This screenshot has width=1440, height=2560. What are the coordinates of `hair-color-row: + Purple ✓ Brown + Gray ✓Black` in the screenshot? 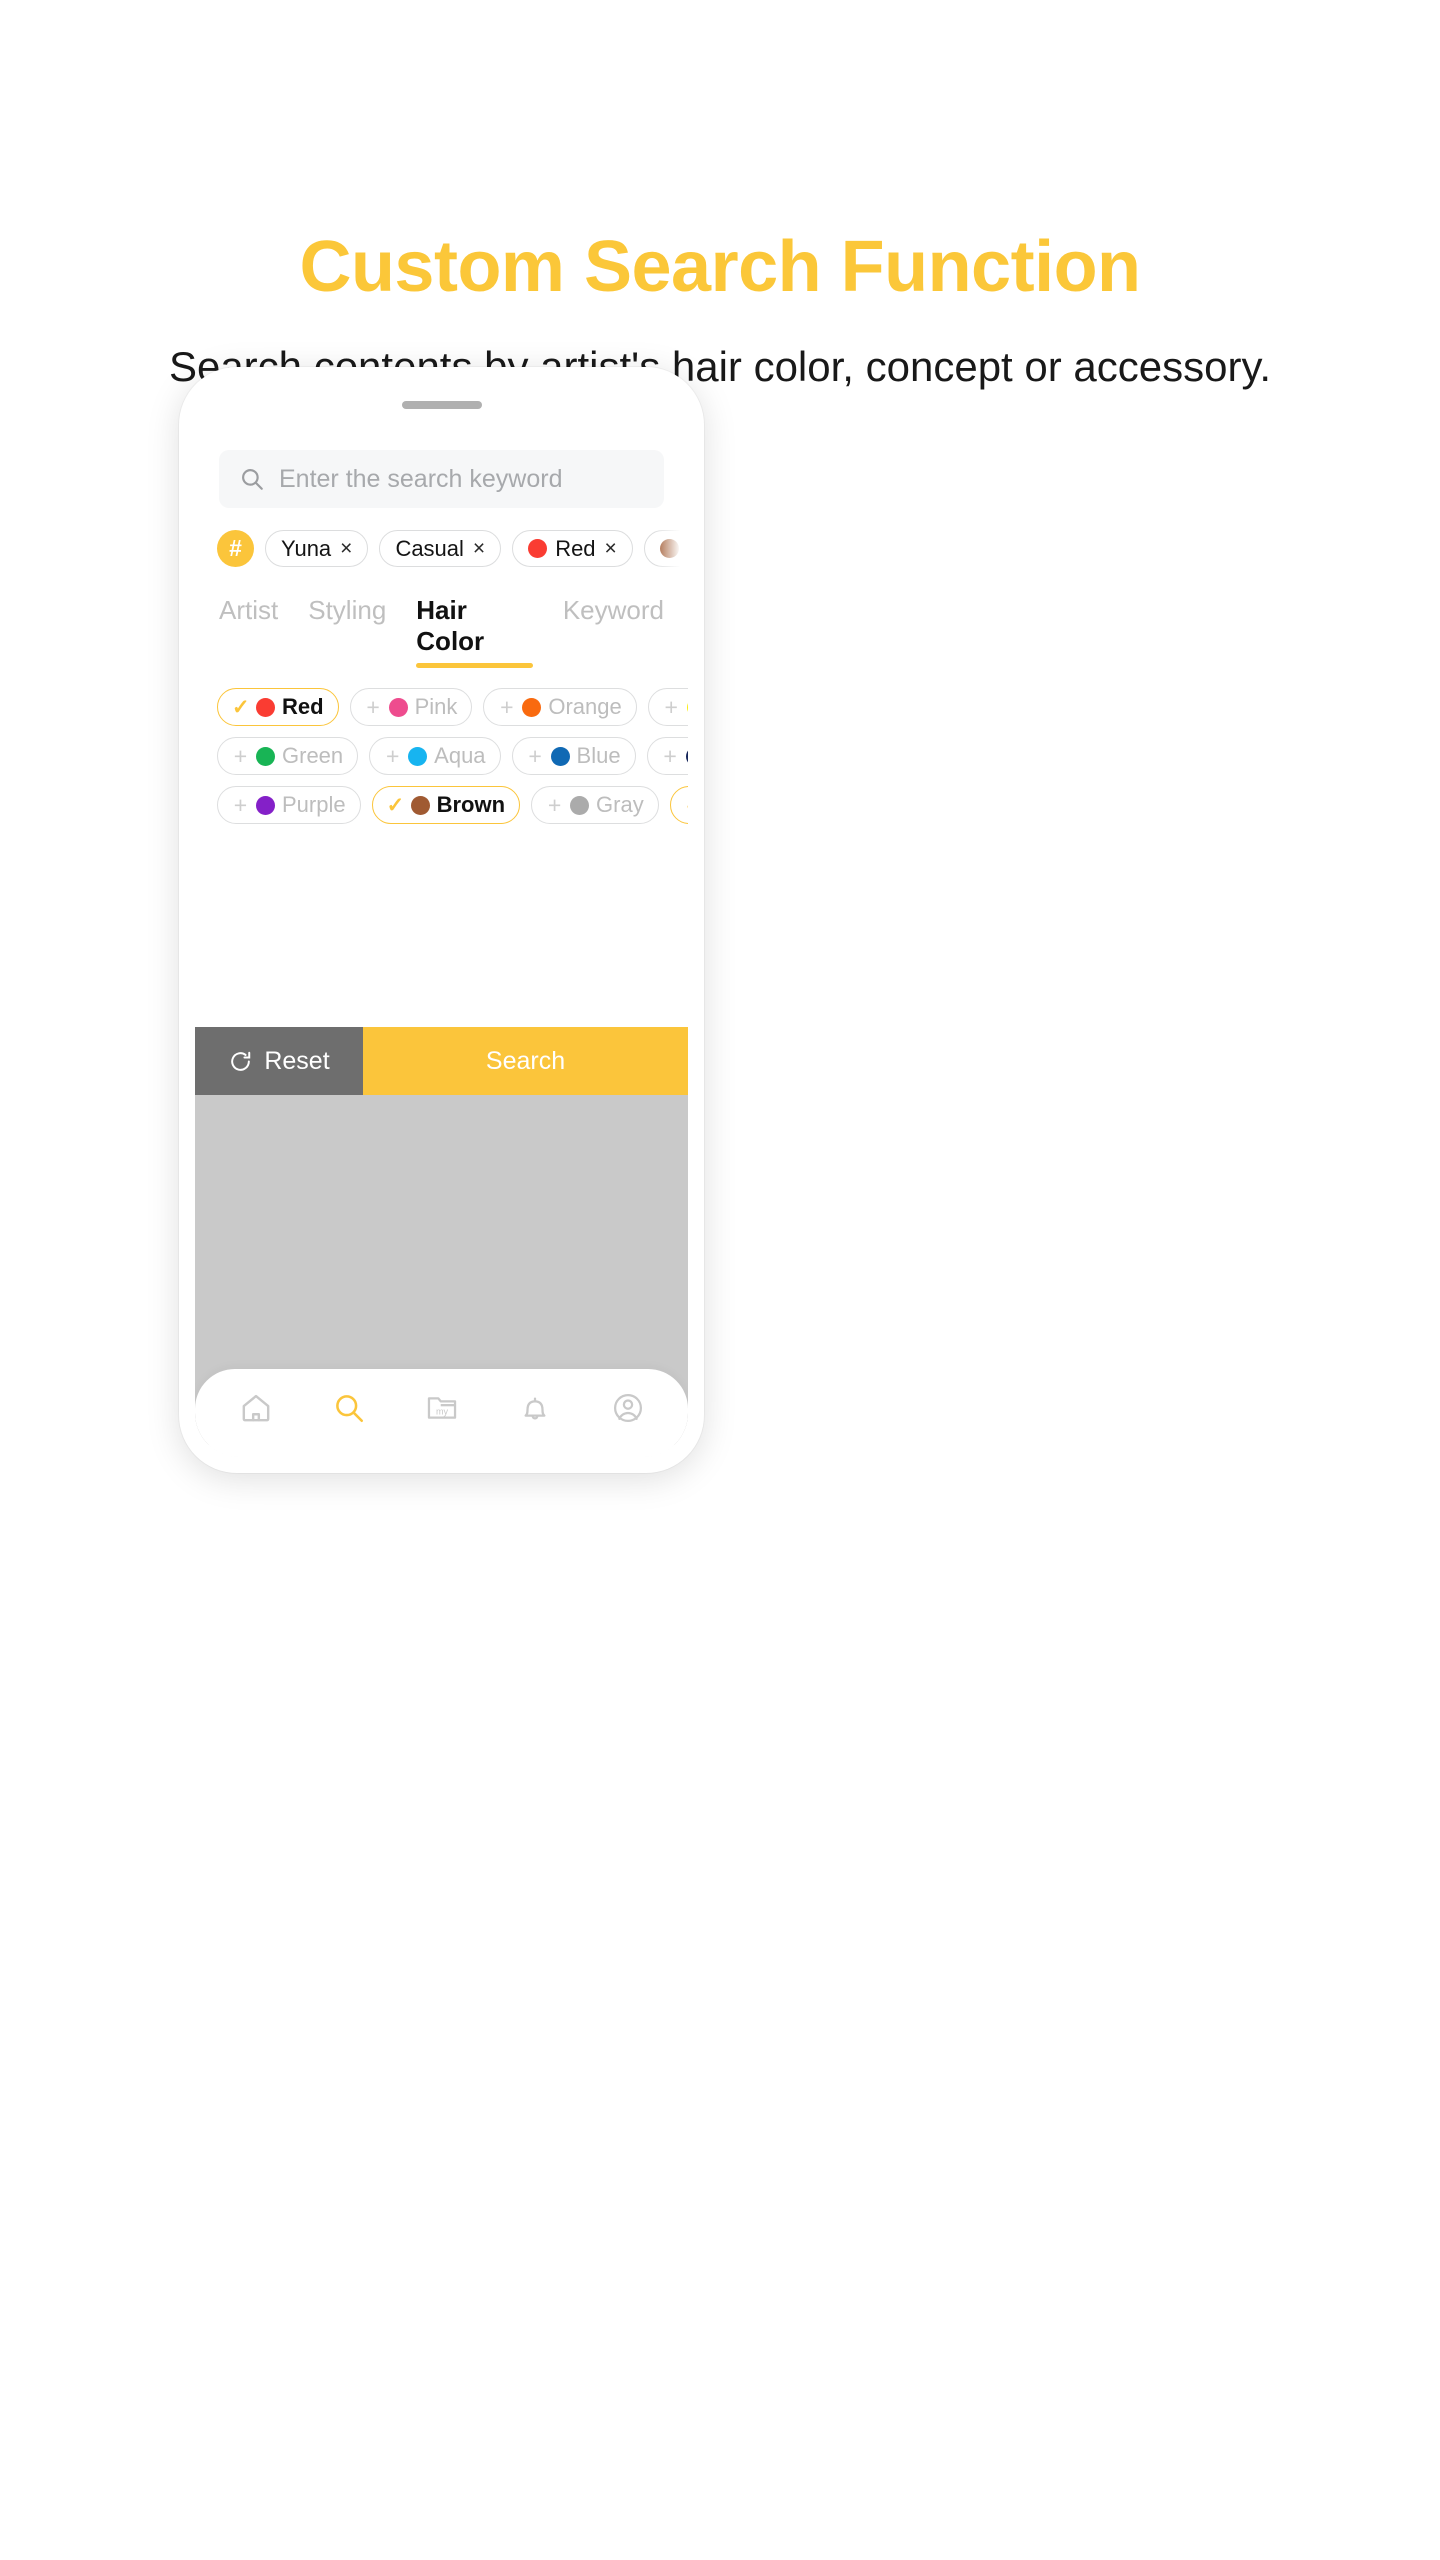 It's located at (452, 805).